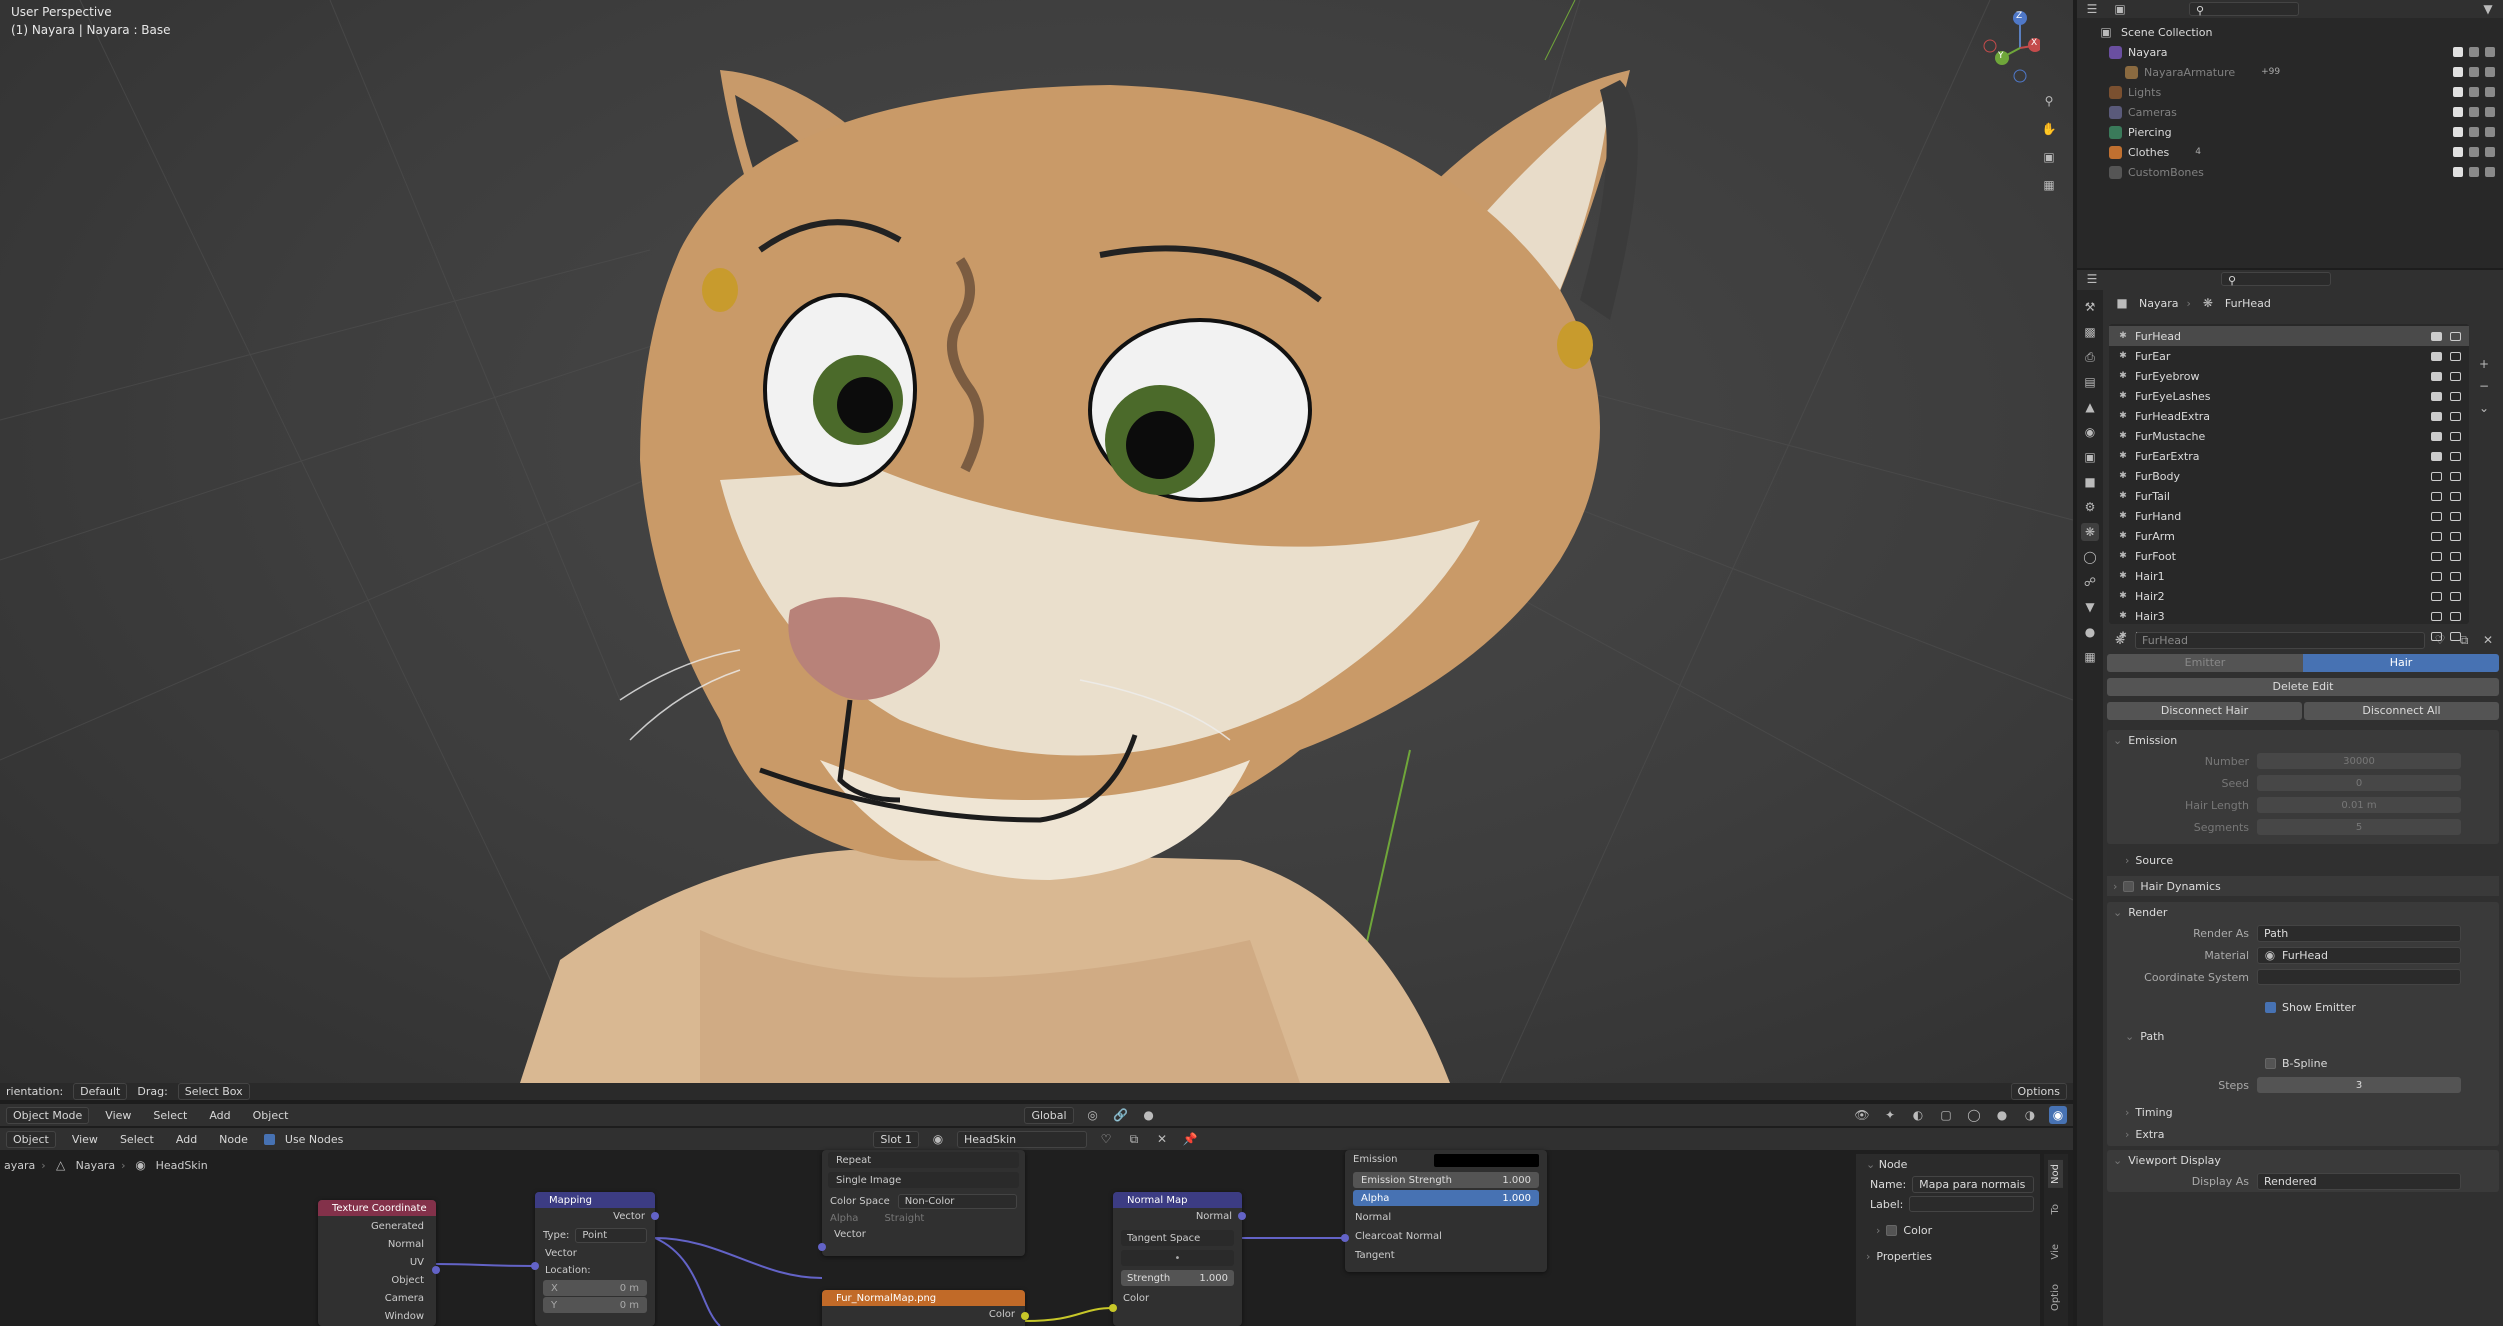 The width and height of the screenshot is (2503, 1326). Describe the element at coordinates (2055, 1209) in the screenshot. I see `tab-tool: To` at that location.